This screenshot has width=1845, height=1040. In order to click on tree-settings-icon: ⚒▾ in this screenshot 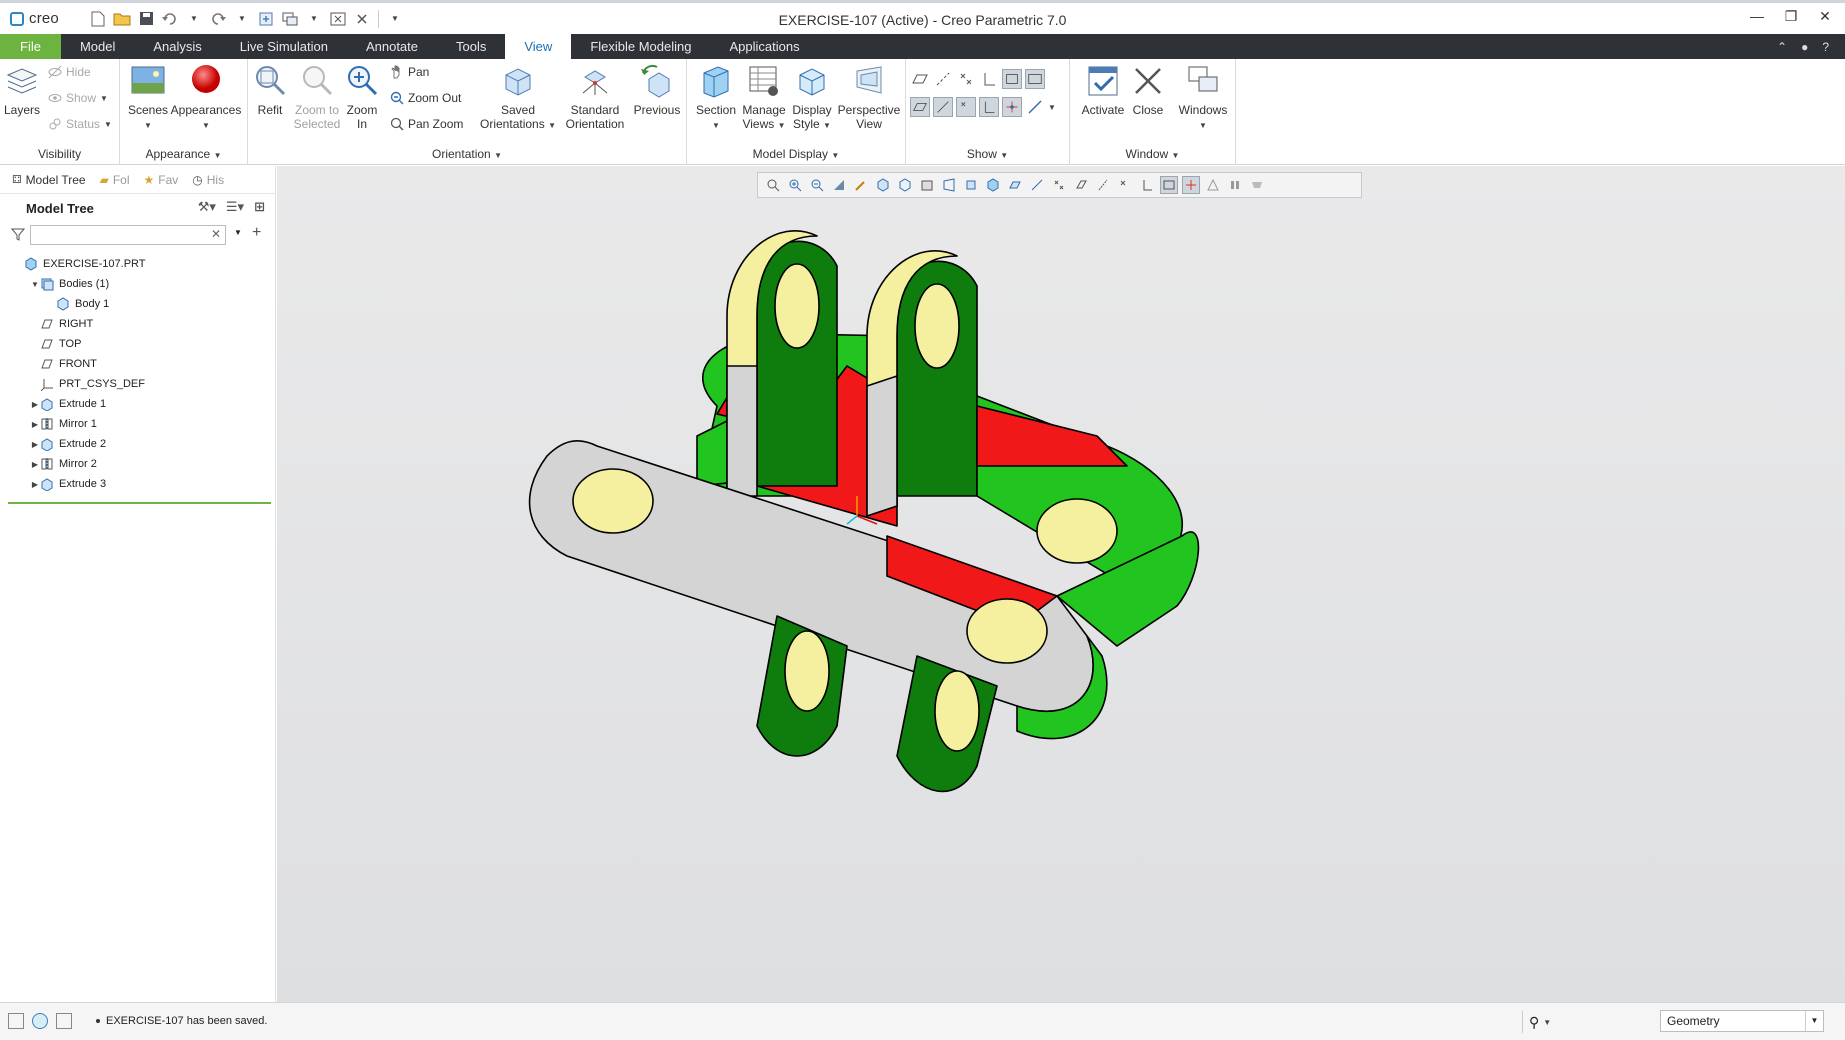, I will do `click(207, 207)`.